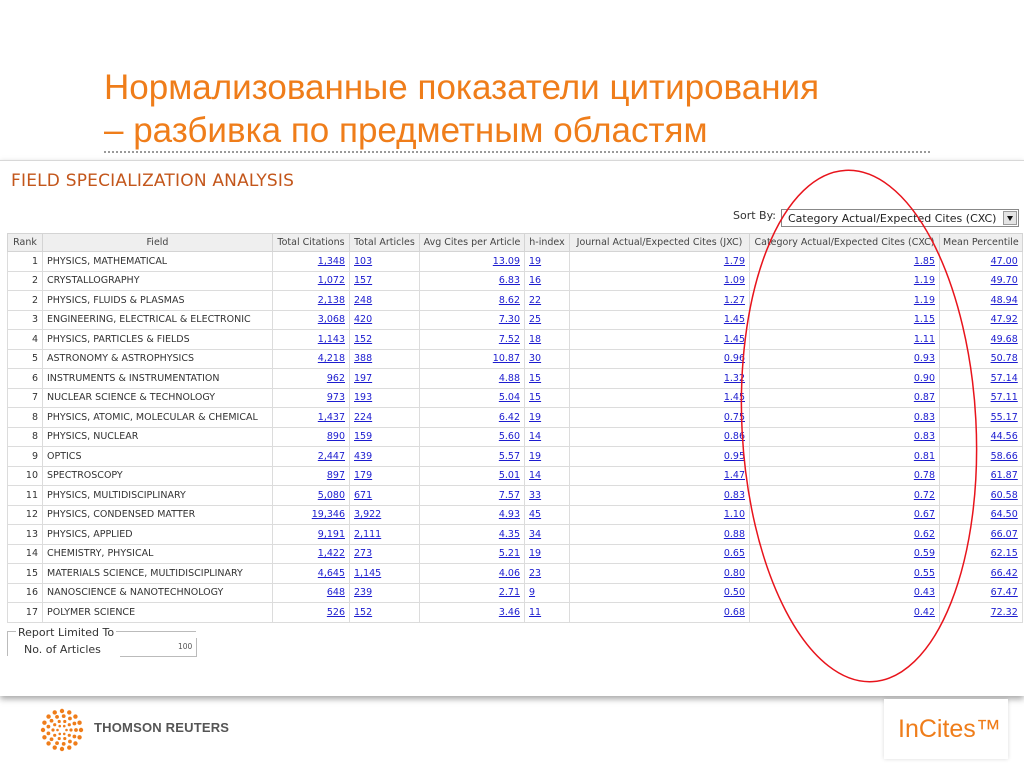  Describe the element at coordinates (734, 300) in the screenshot. I see `cell-jxc-link: 1.27` at that location.